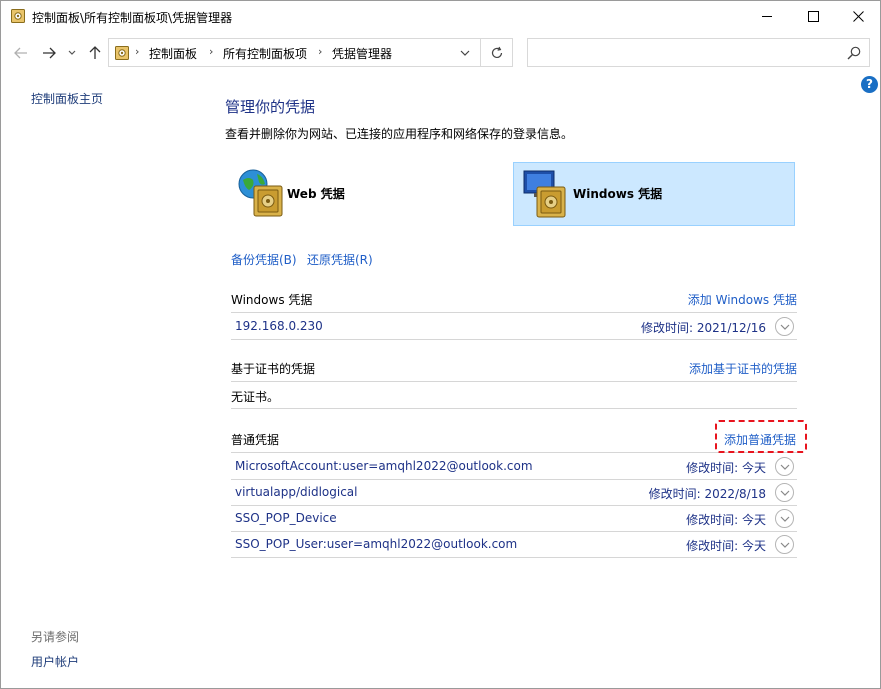  What do you see at coordinates (743, 368) in the screenshot?
I see `add-certificate-credential-link: 添加基于证书的凭据` at bounding box center [743, 368].